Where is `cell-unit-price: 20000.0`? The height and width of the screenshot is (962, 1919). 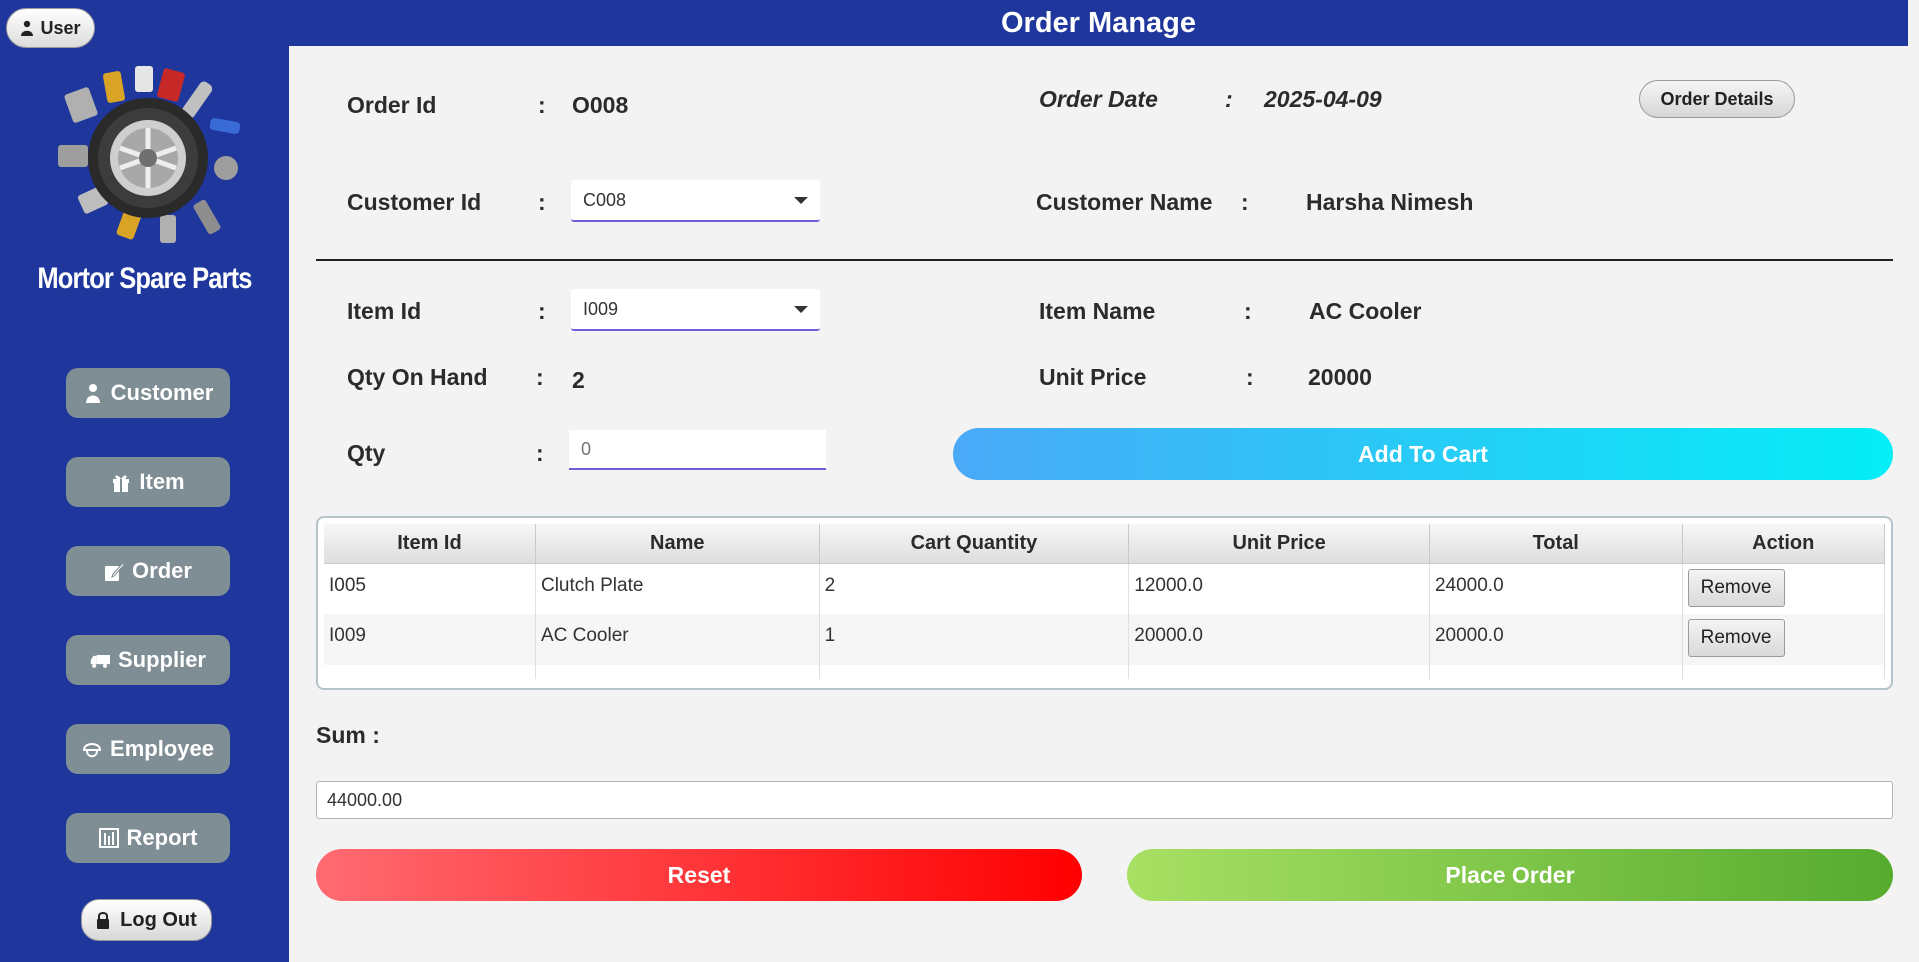
cell-unit-price: 20000.0 is located at coordinates (1279, 639).